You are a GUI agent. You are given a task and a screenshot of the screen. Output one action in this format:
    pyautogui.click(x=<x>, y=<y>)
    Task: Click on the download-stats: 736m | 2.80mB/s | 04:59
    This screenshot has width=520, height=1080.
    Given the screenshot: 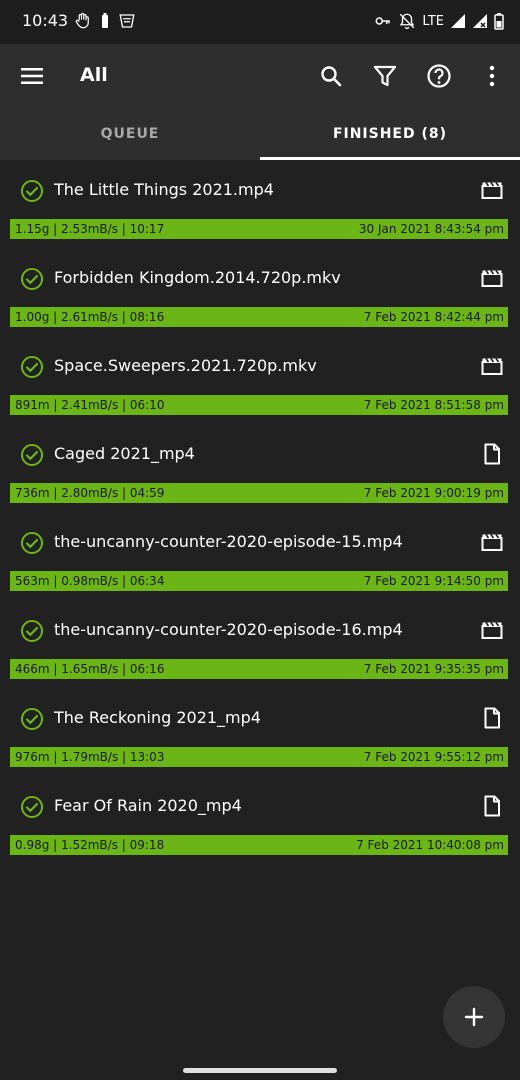 What is the action you would take?
    pyautogui.click(x=90, y=493)
    